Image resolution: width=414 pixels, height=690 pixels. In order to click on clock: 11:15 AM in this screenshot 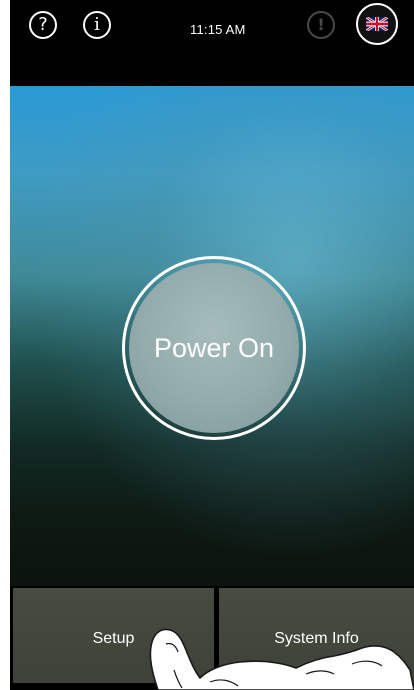, I will do `click(218, 29)`.